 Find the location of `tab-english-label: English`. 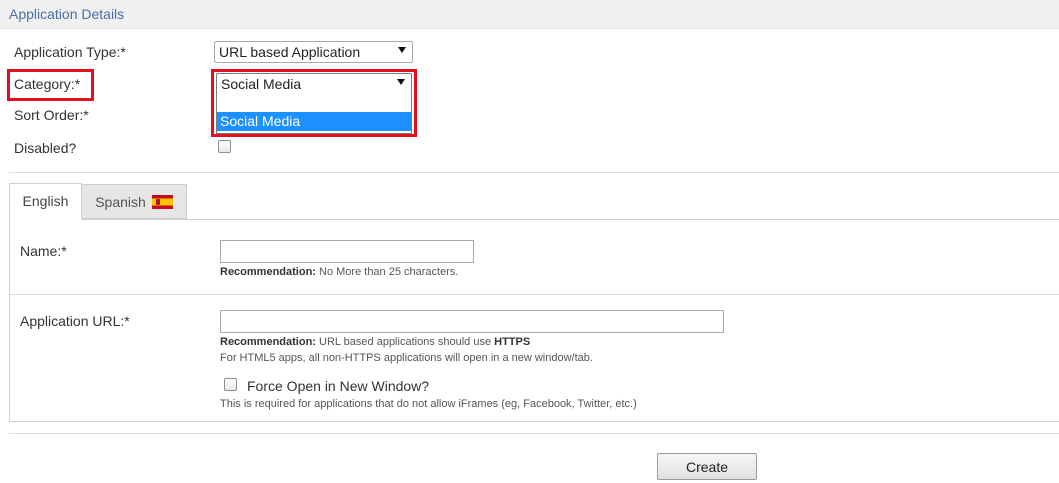

tab-english-label: English is located at coordinates (45, 201).